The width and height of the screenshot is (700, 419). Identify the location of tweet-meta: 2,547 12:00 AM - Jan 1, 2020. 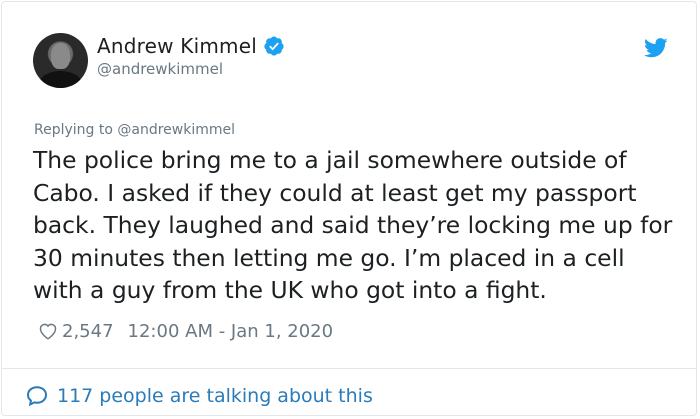
(185, 331).